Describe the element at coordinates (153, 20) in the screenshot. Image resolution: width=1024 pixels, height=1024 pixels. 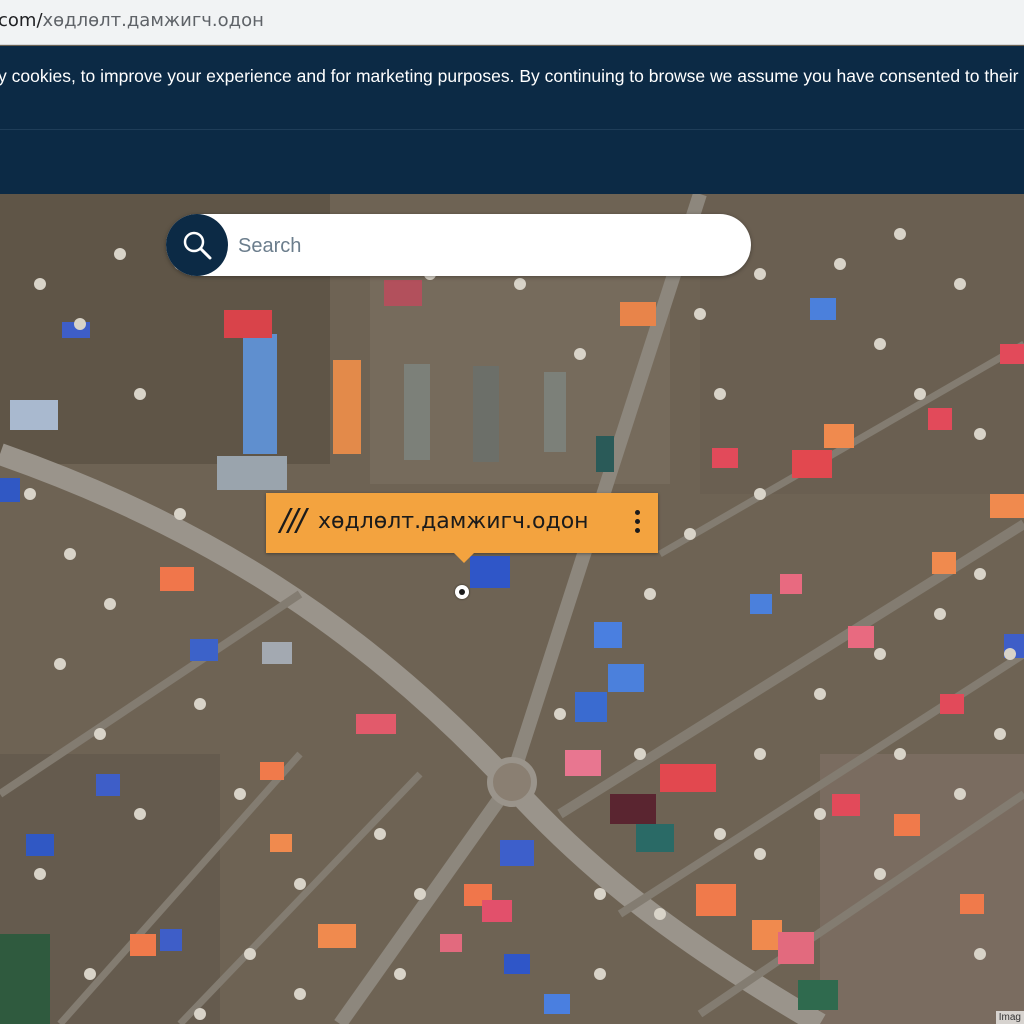
I see `url-path: хөдлөлт.дамжигч.одон` at that location.